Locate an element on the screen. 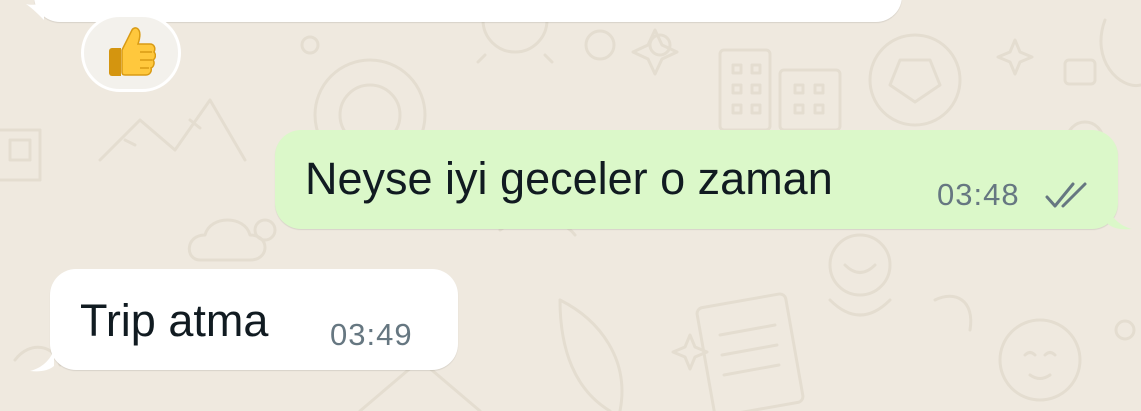  previous-message-tail is located at coordinates (35, 10).